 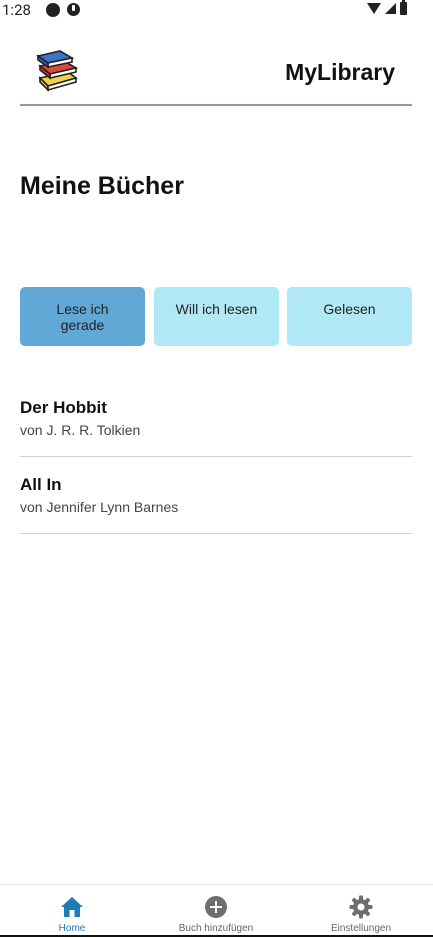 What do you see at coordinates (216, 418) in the screenshot?
I see `book-list-item: Der Hobbit von J. R. R. Tolkien` at bounding box center [216, 418].